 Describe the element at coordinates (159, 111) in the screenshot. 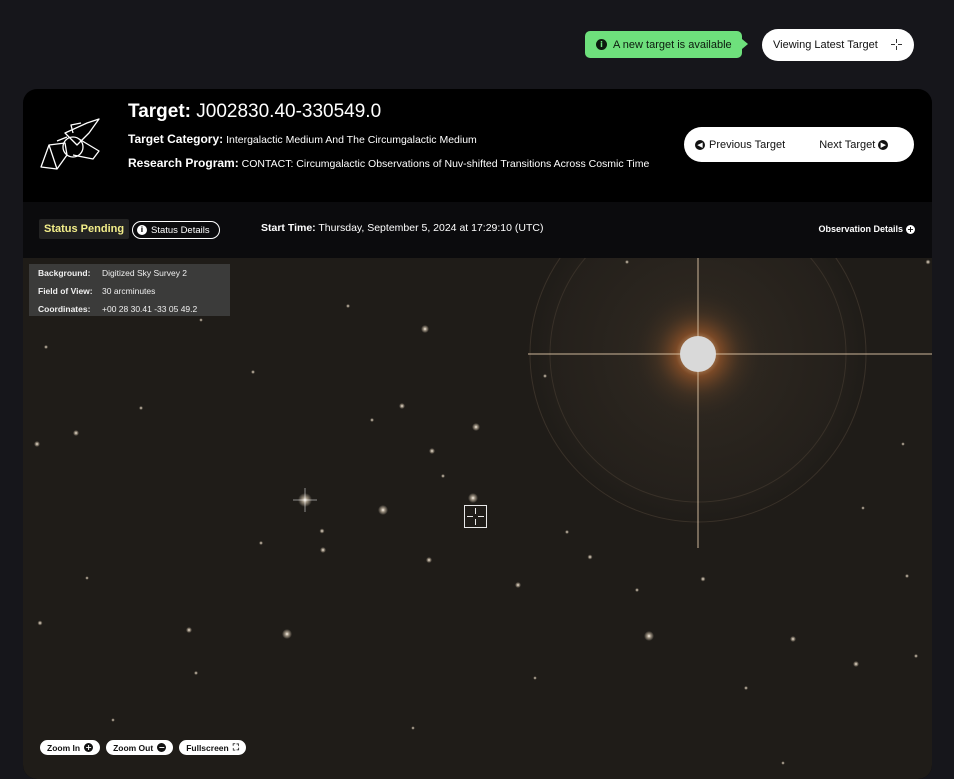

I see `target-title-label: Target:` at that location.